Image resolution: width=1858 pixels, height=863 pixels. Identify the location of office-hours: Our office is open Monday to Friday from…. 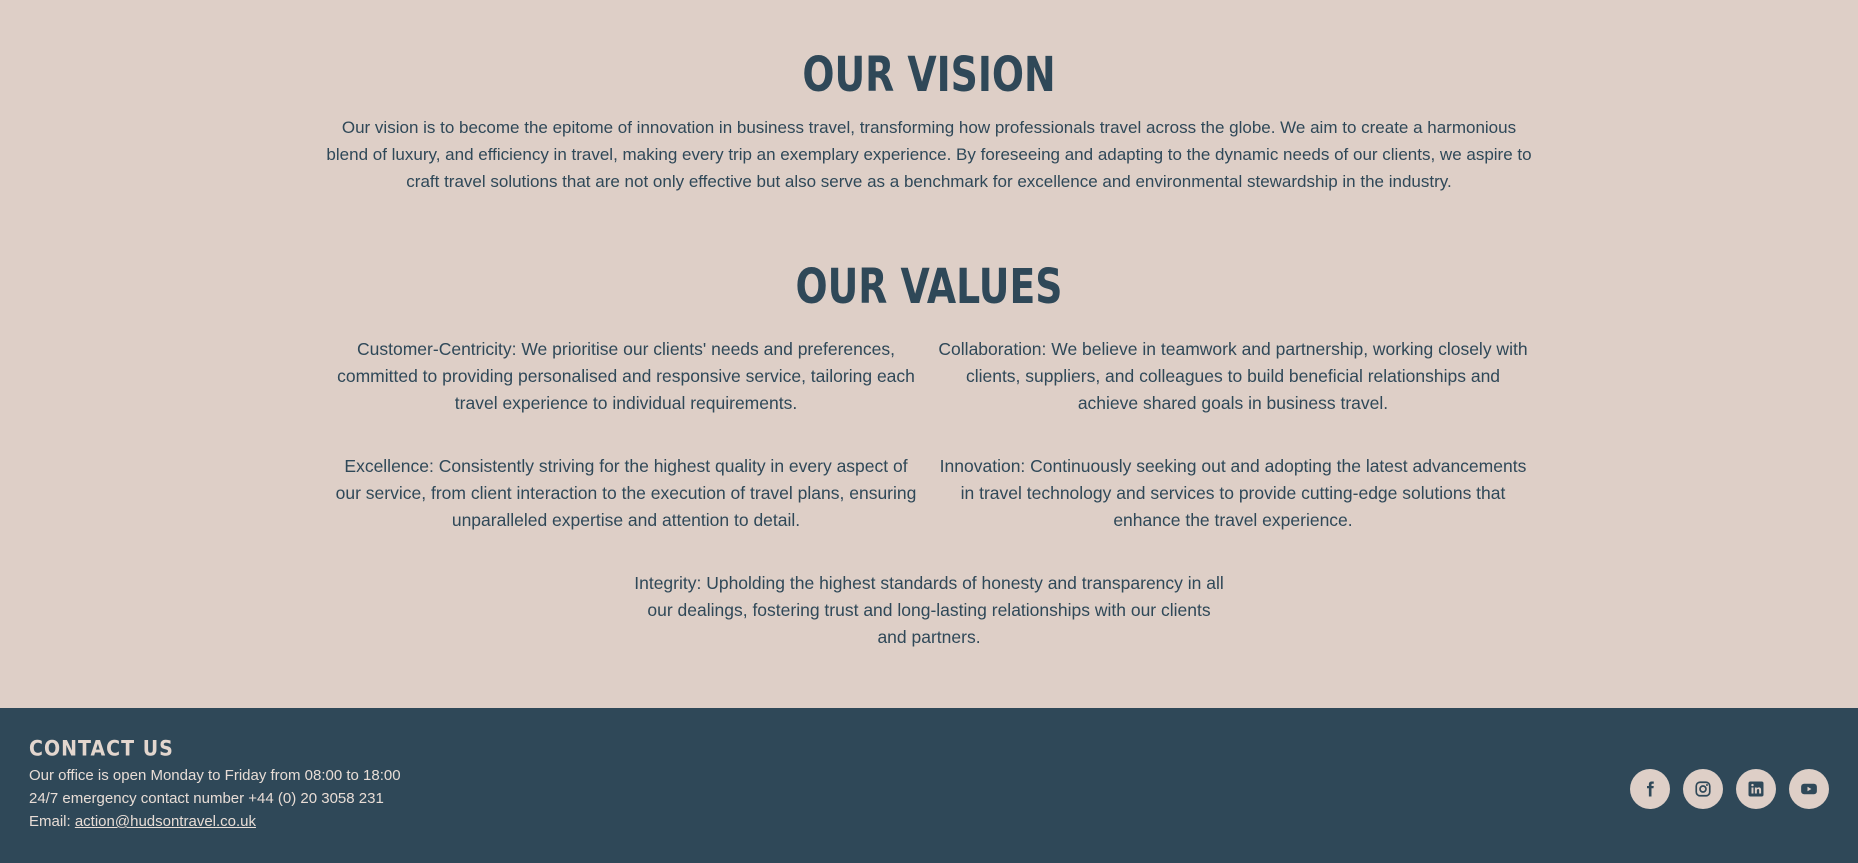
(215, 775).